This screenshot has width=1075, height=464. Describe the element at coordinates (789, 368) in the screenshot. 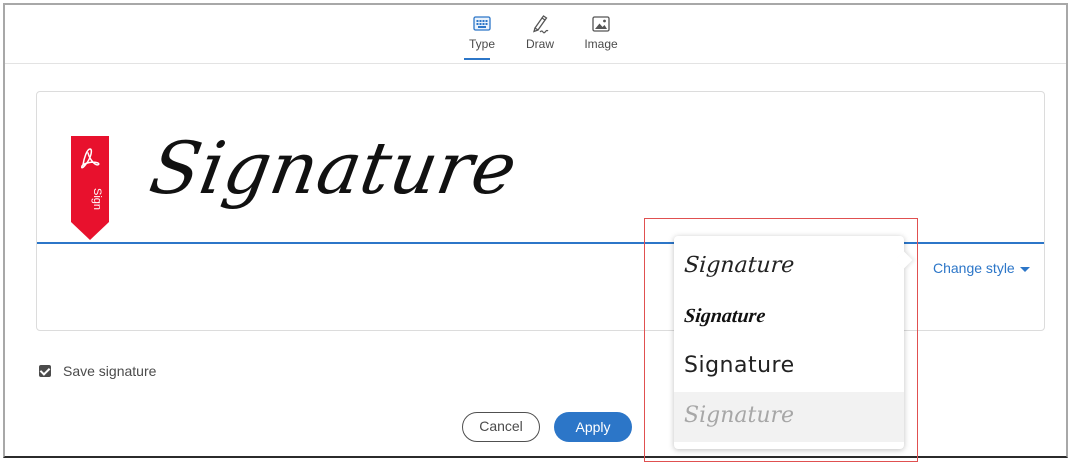

I see `style-option-3: Signature` at that location.